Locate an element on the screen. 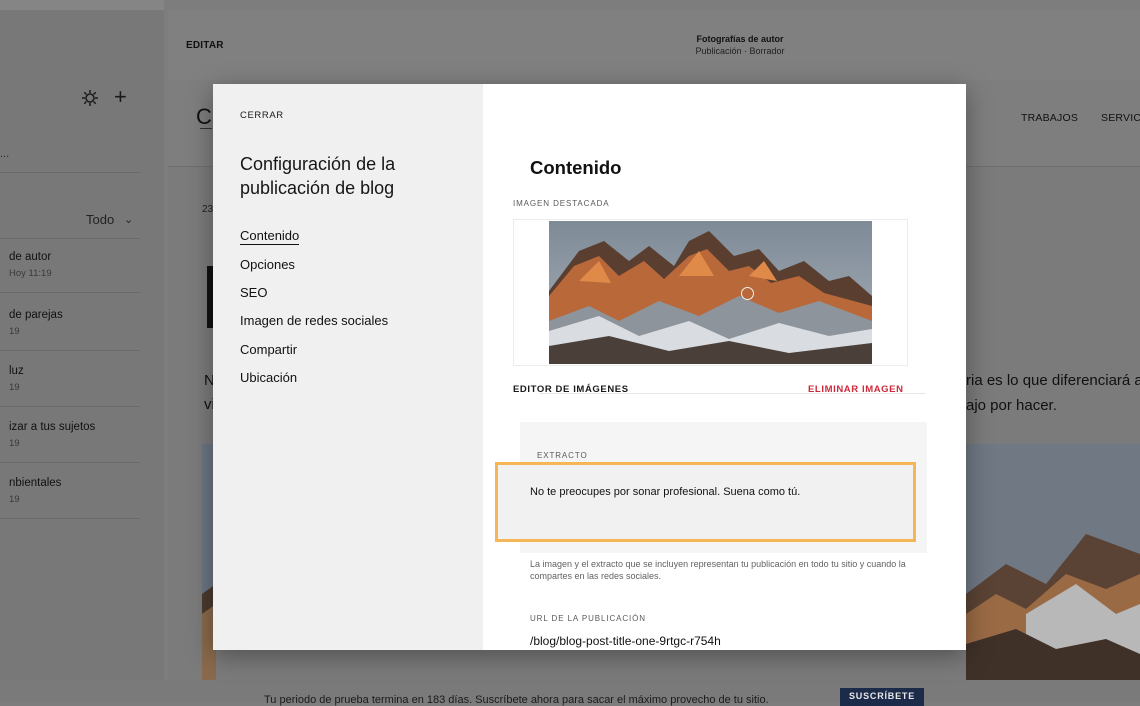 Image resolution: width=1140 pixels, height=706 pixels. post-list-item-title: luz is located at coordinates (16, 371).